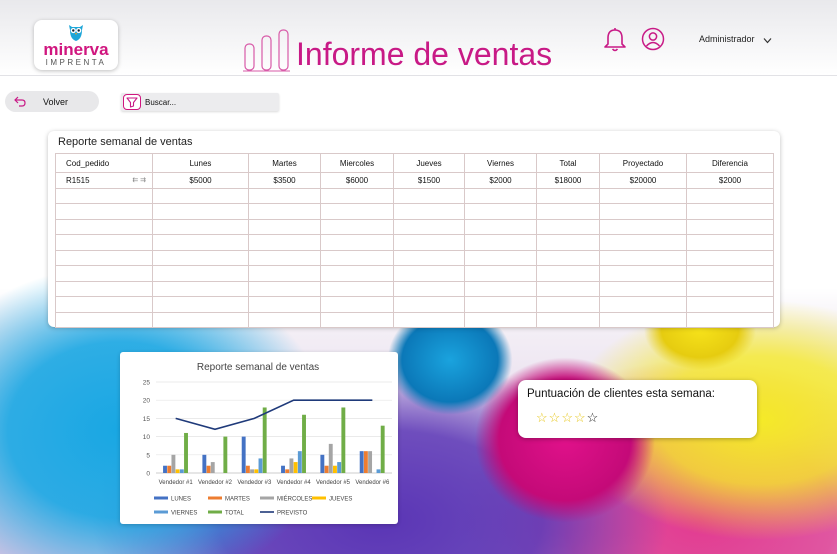  I want to click on column-header: Cod_pedido, so click(104, 163).